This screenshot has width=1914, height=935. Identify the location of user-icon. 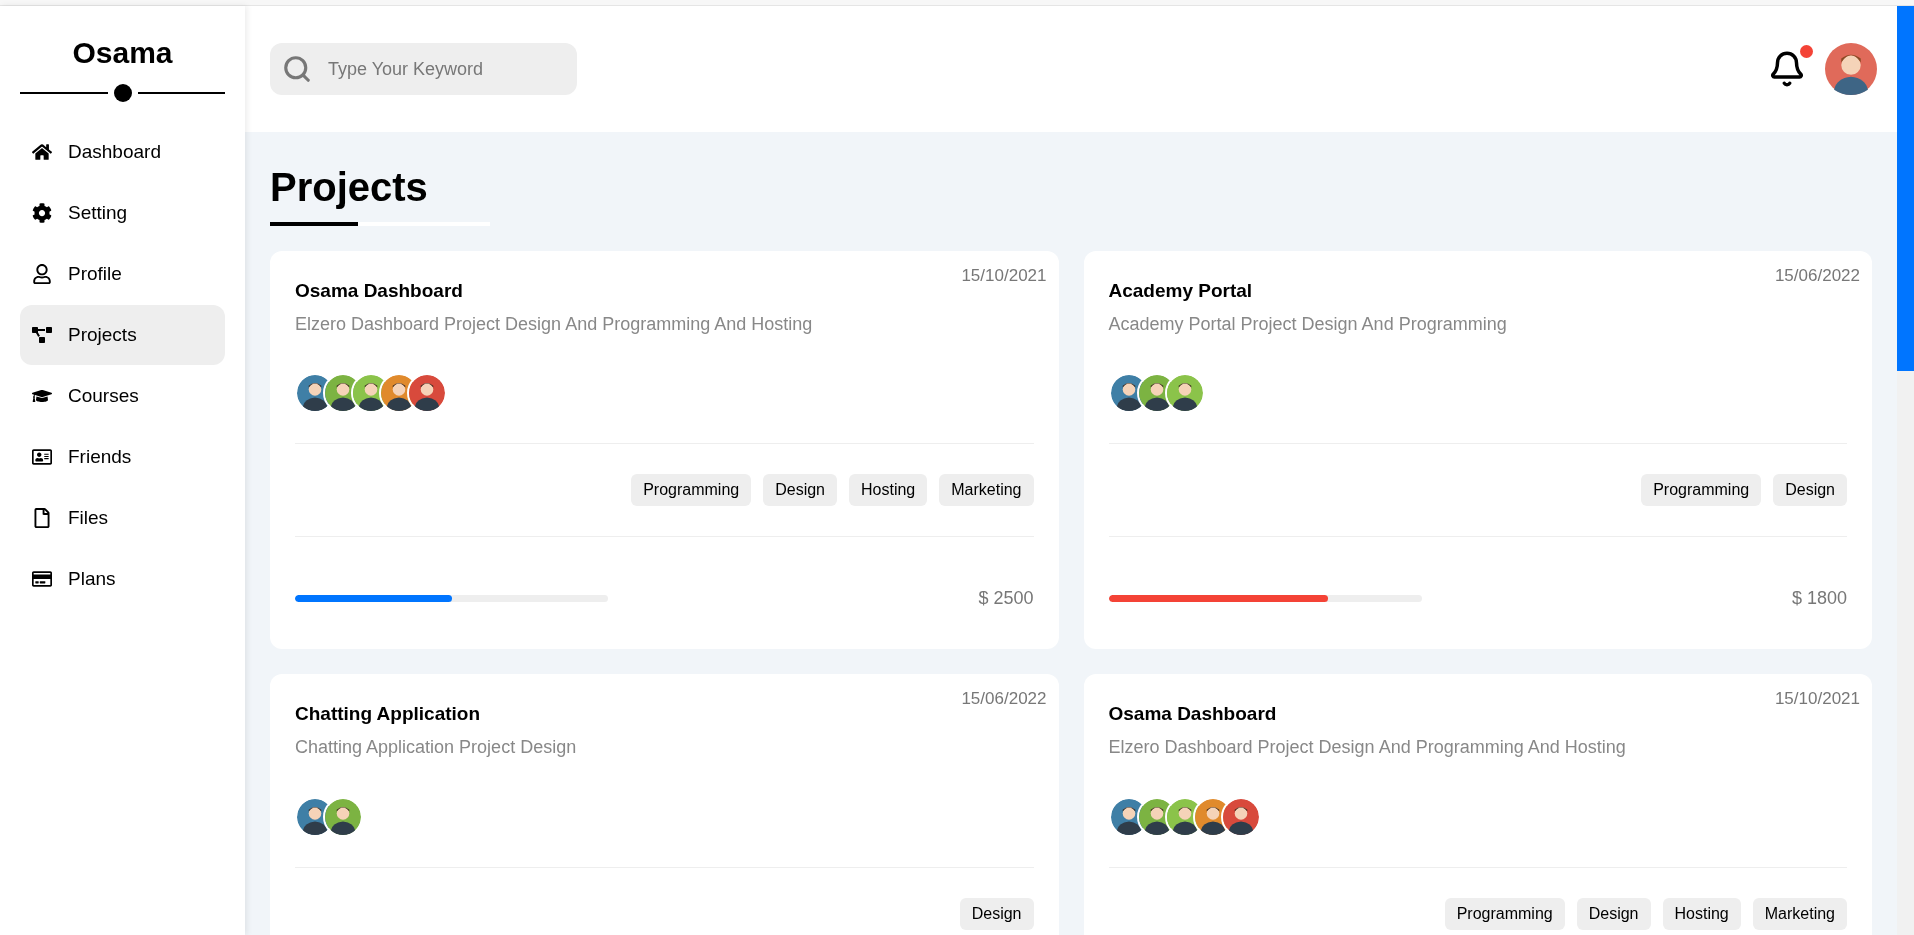
(42, 274).